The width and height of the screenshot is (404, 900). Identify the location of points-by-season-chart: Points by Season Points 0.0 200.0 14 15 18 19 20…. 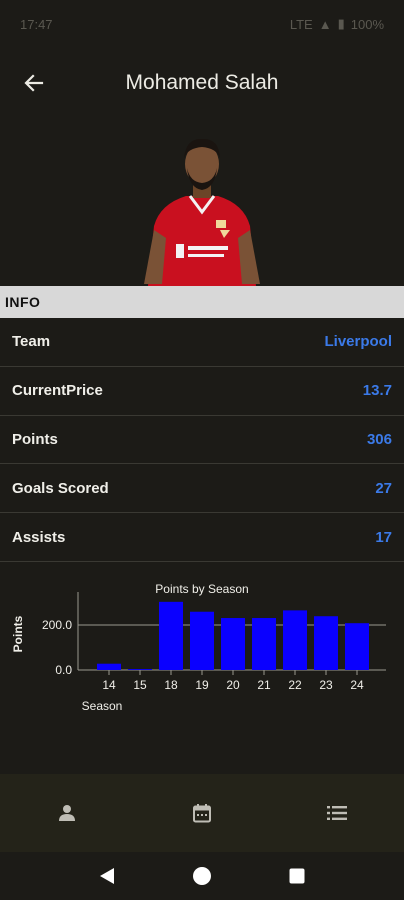
(198, 647).